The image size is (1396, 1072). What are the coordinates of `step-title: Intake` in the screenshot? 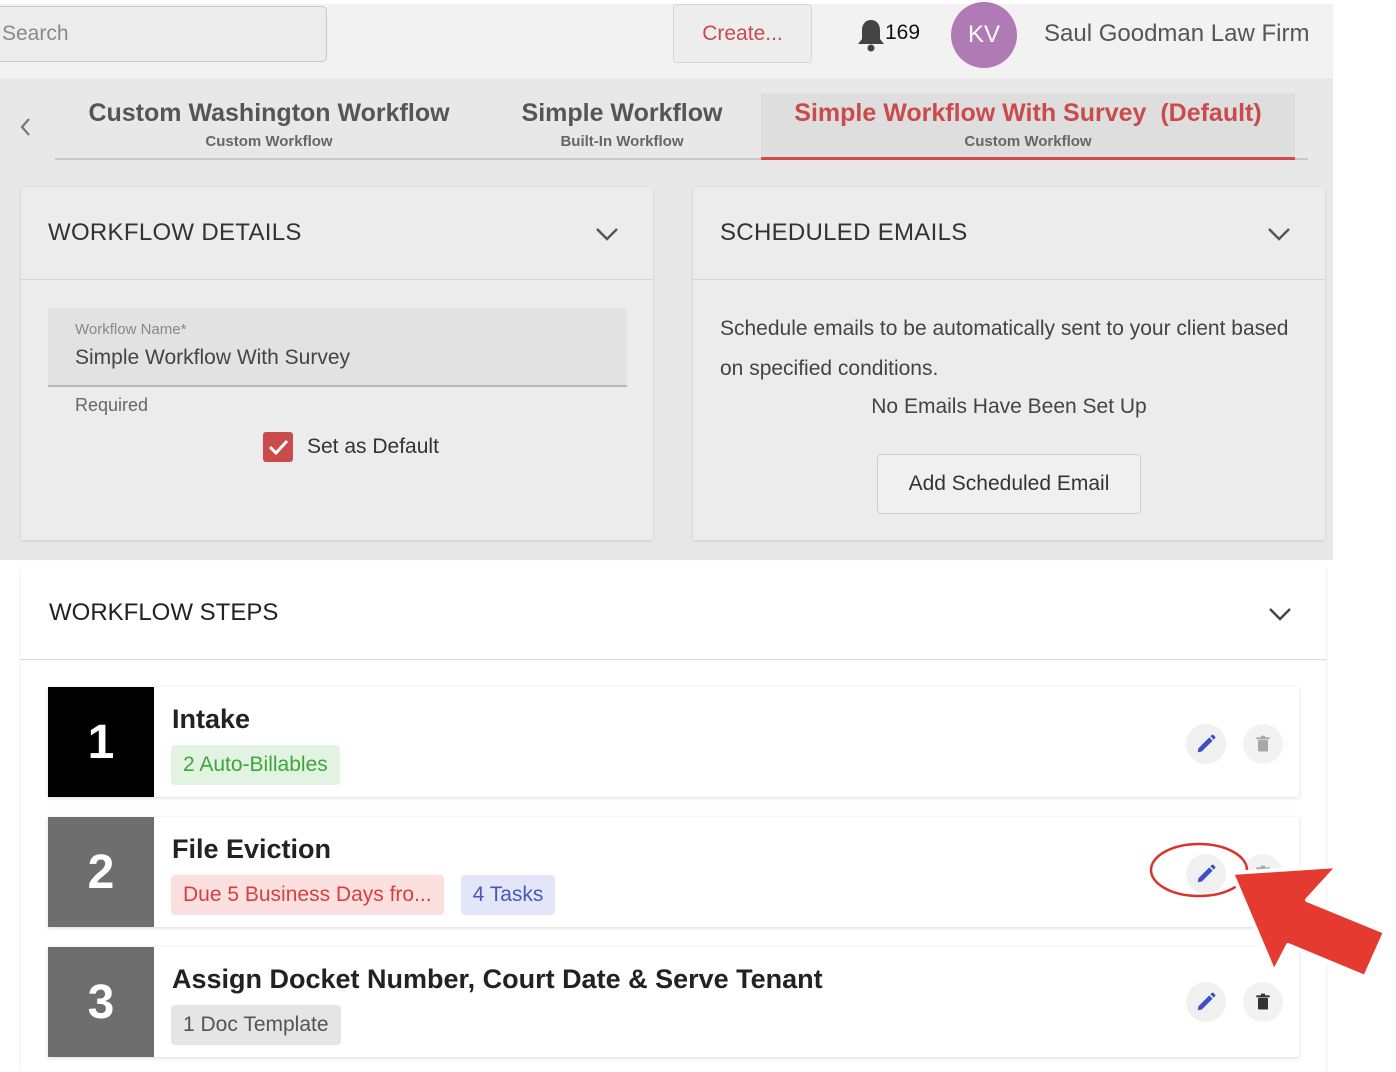 It's located at (211, 719).